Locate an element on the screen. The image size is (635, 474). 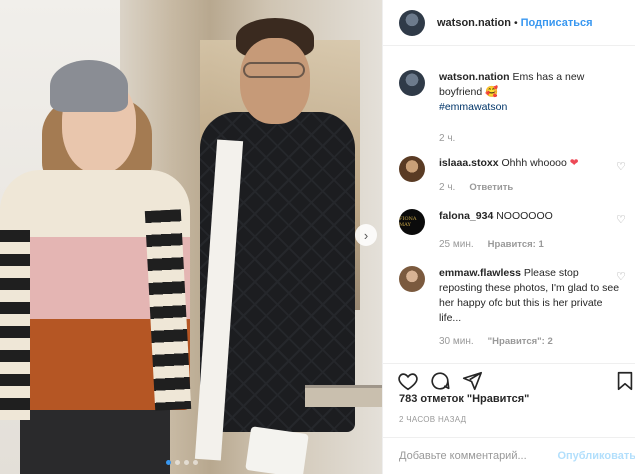
photo-paper is located at coordinates (277, 450).